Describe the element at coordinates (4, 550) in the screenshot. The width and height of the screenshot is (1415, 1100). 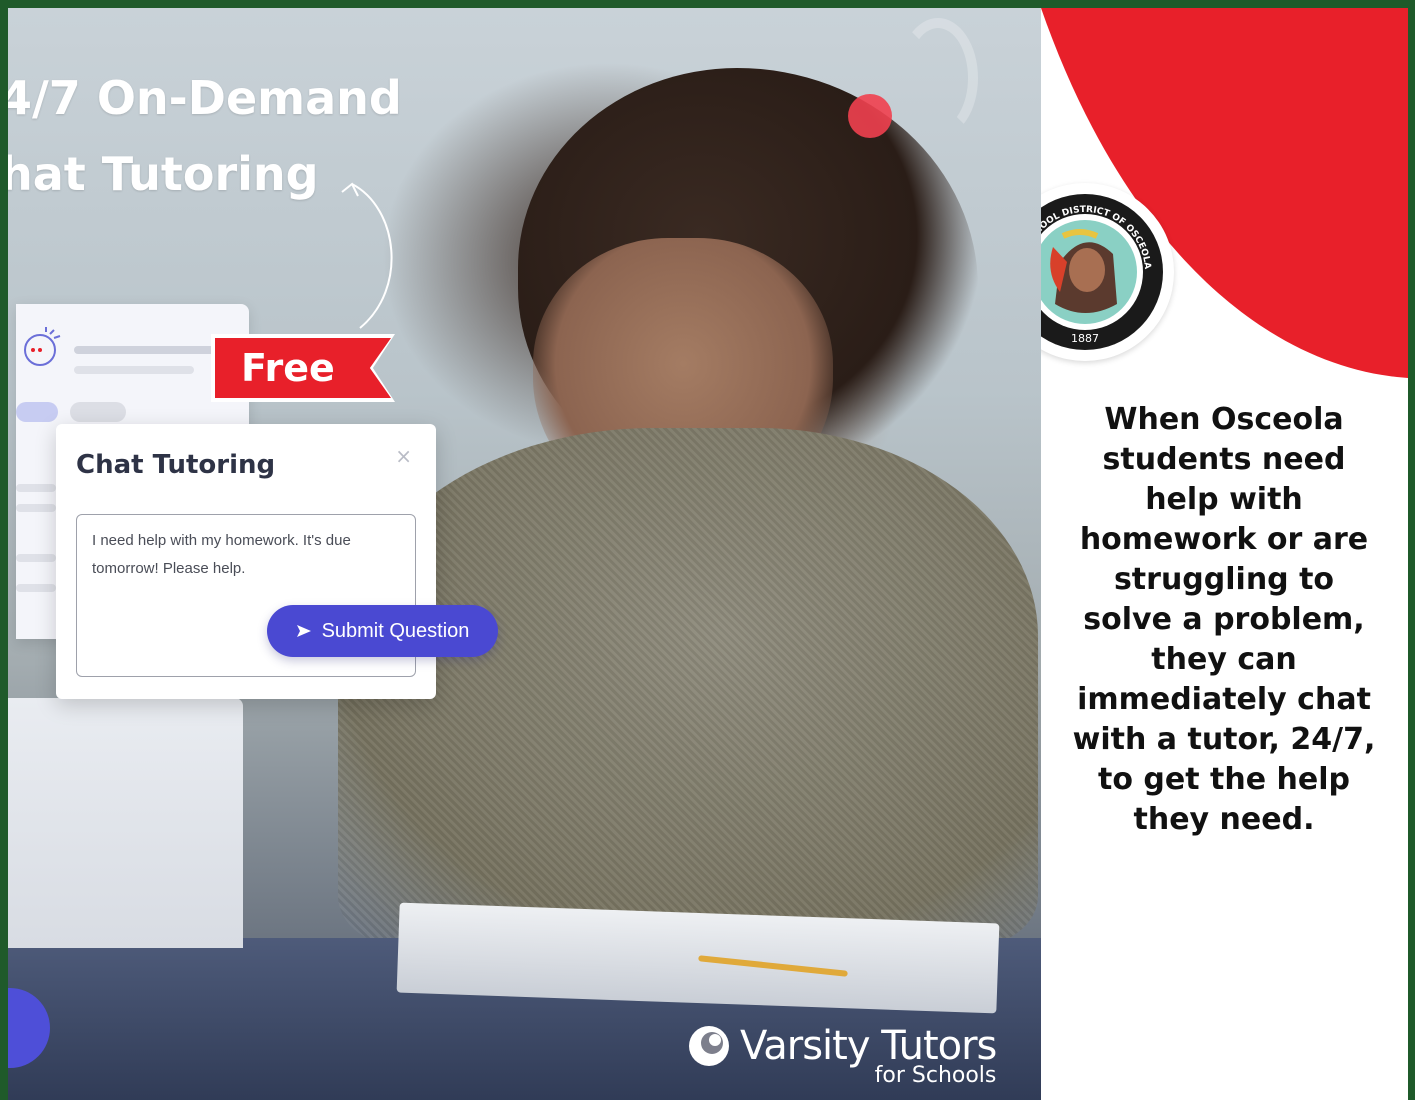
I see `frame-left` at that location.